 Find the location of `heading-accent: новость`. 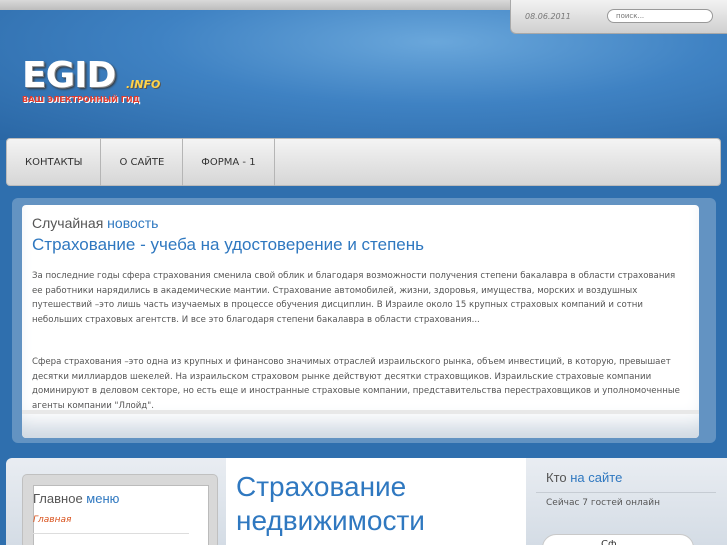

heading-accent: новость is located at coordinates (133, 223).